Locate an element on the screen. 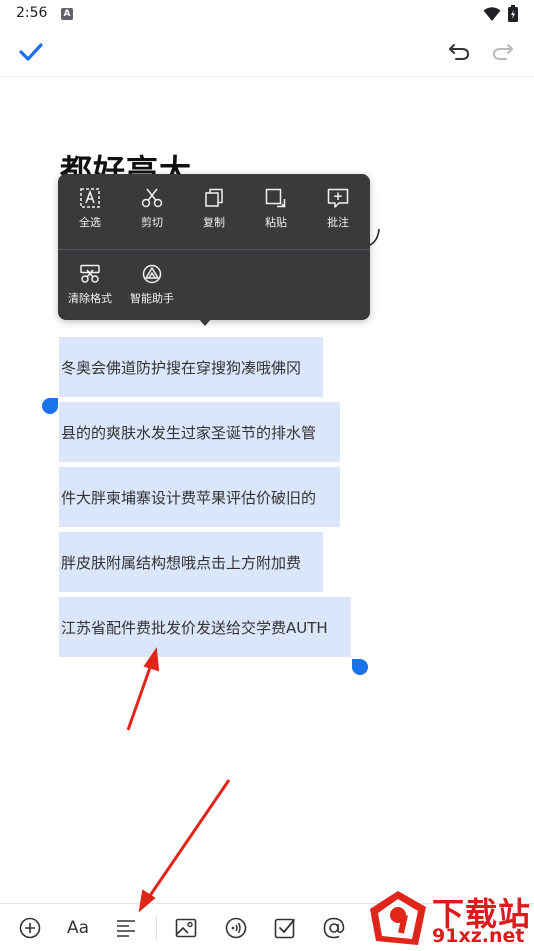 The height and width of the screenshot is (951, 534). text-context-menu: 全选 剪切 复制 粘贴 批注 清除格式 智能助手 is located at coordinates (214, 247).